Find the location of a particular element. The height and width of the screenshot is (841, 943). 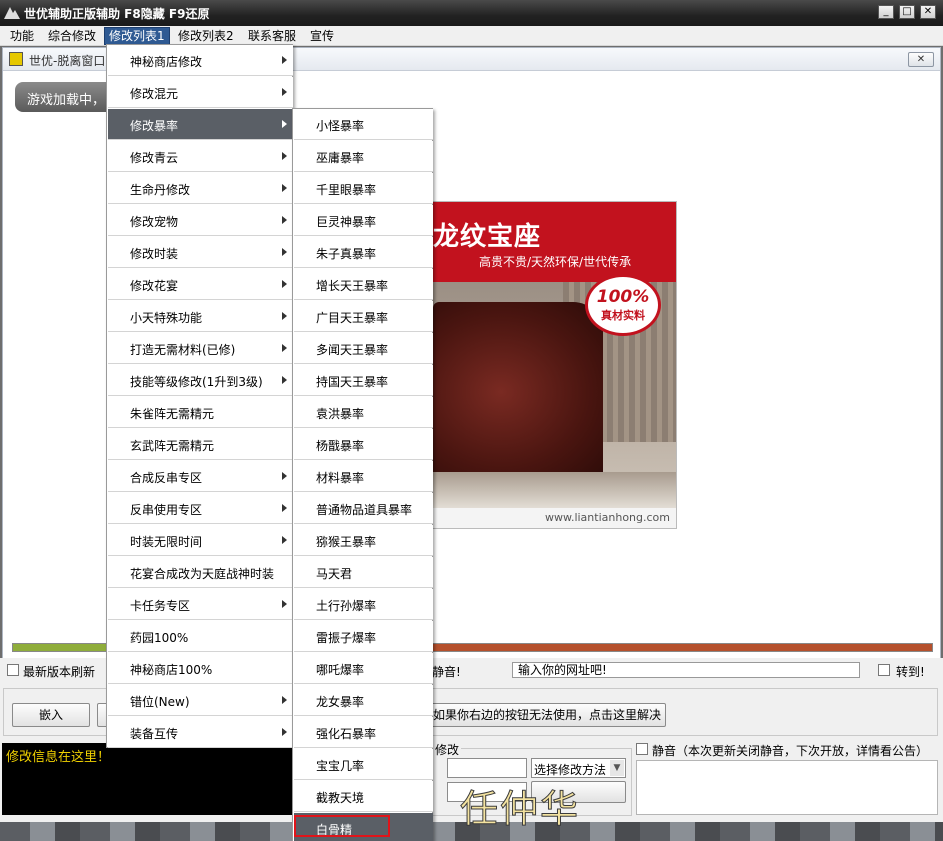

menu1-item: 修改青云 is located at coordinates (200, 156).